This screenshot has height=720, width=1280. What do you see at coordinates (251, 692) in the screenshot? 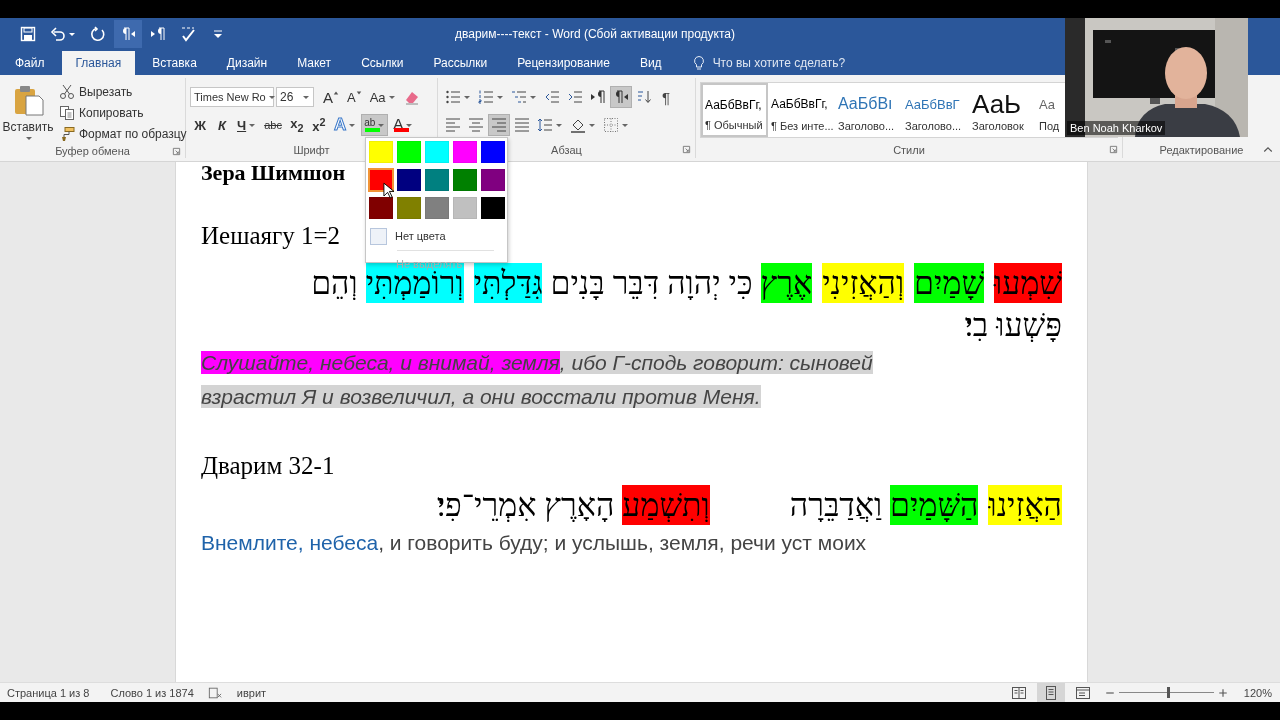
I see `language-indicator: иврит` at bounding box center [251, 692].